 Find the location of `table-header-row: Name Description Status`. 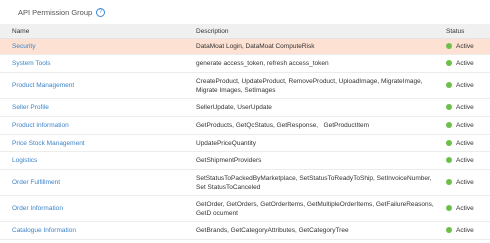

table-header-row: Name Description Status is located at coordinates (245, 31).